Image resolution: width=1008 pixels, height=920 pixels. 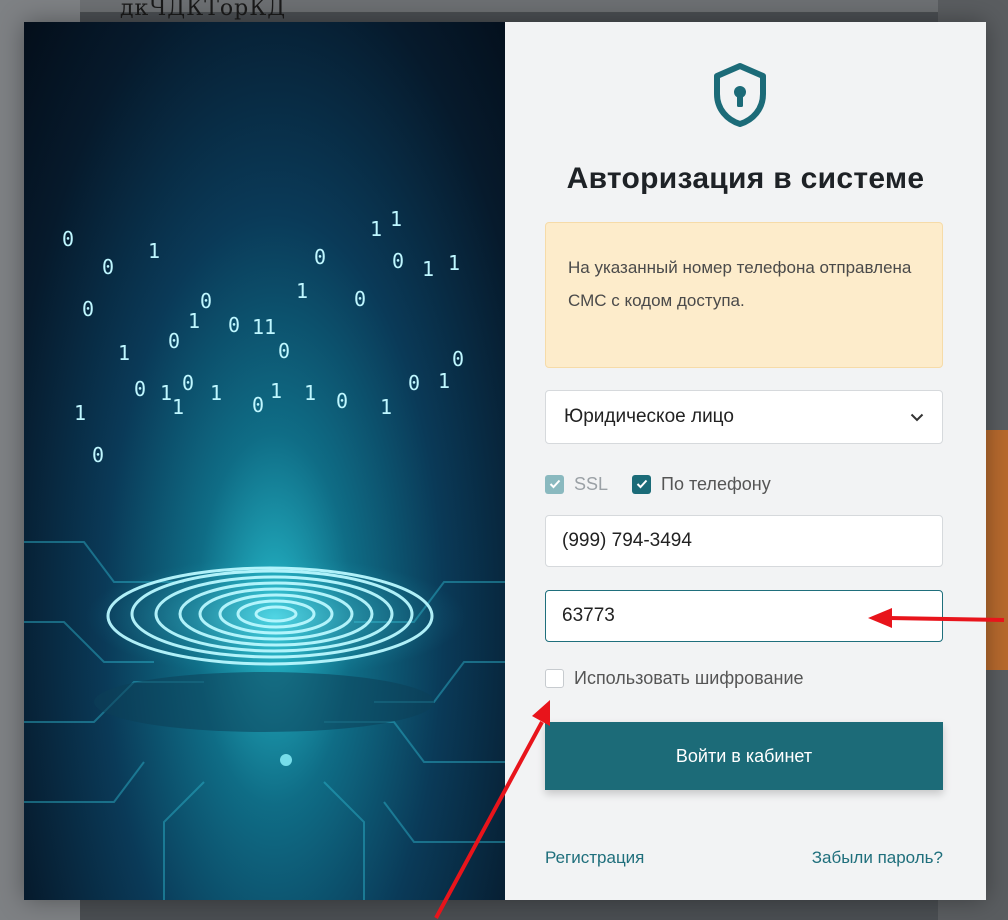 What do you see at coordinates (649, 416) in the screenshot?
I see `entity-type-value: Юридическое лицо` at bounding box center [649, 416].